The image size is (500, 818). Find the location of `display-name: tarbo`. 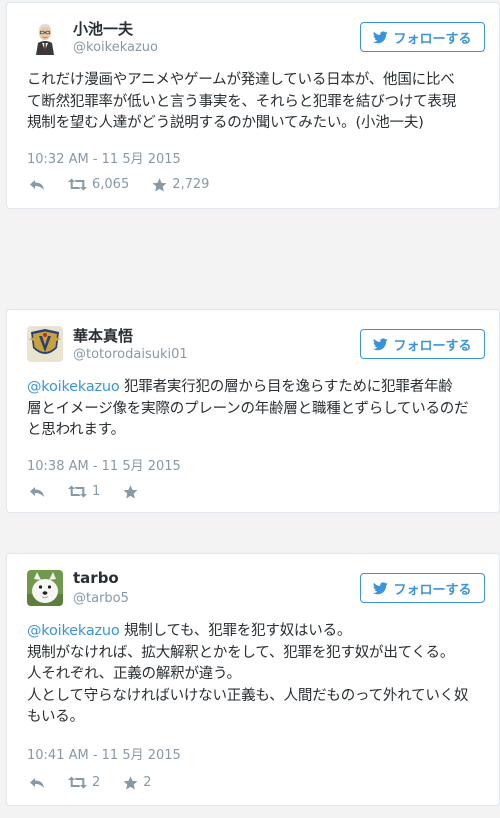

display-name: tarbo is located at coordinates (96, 578).